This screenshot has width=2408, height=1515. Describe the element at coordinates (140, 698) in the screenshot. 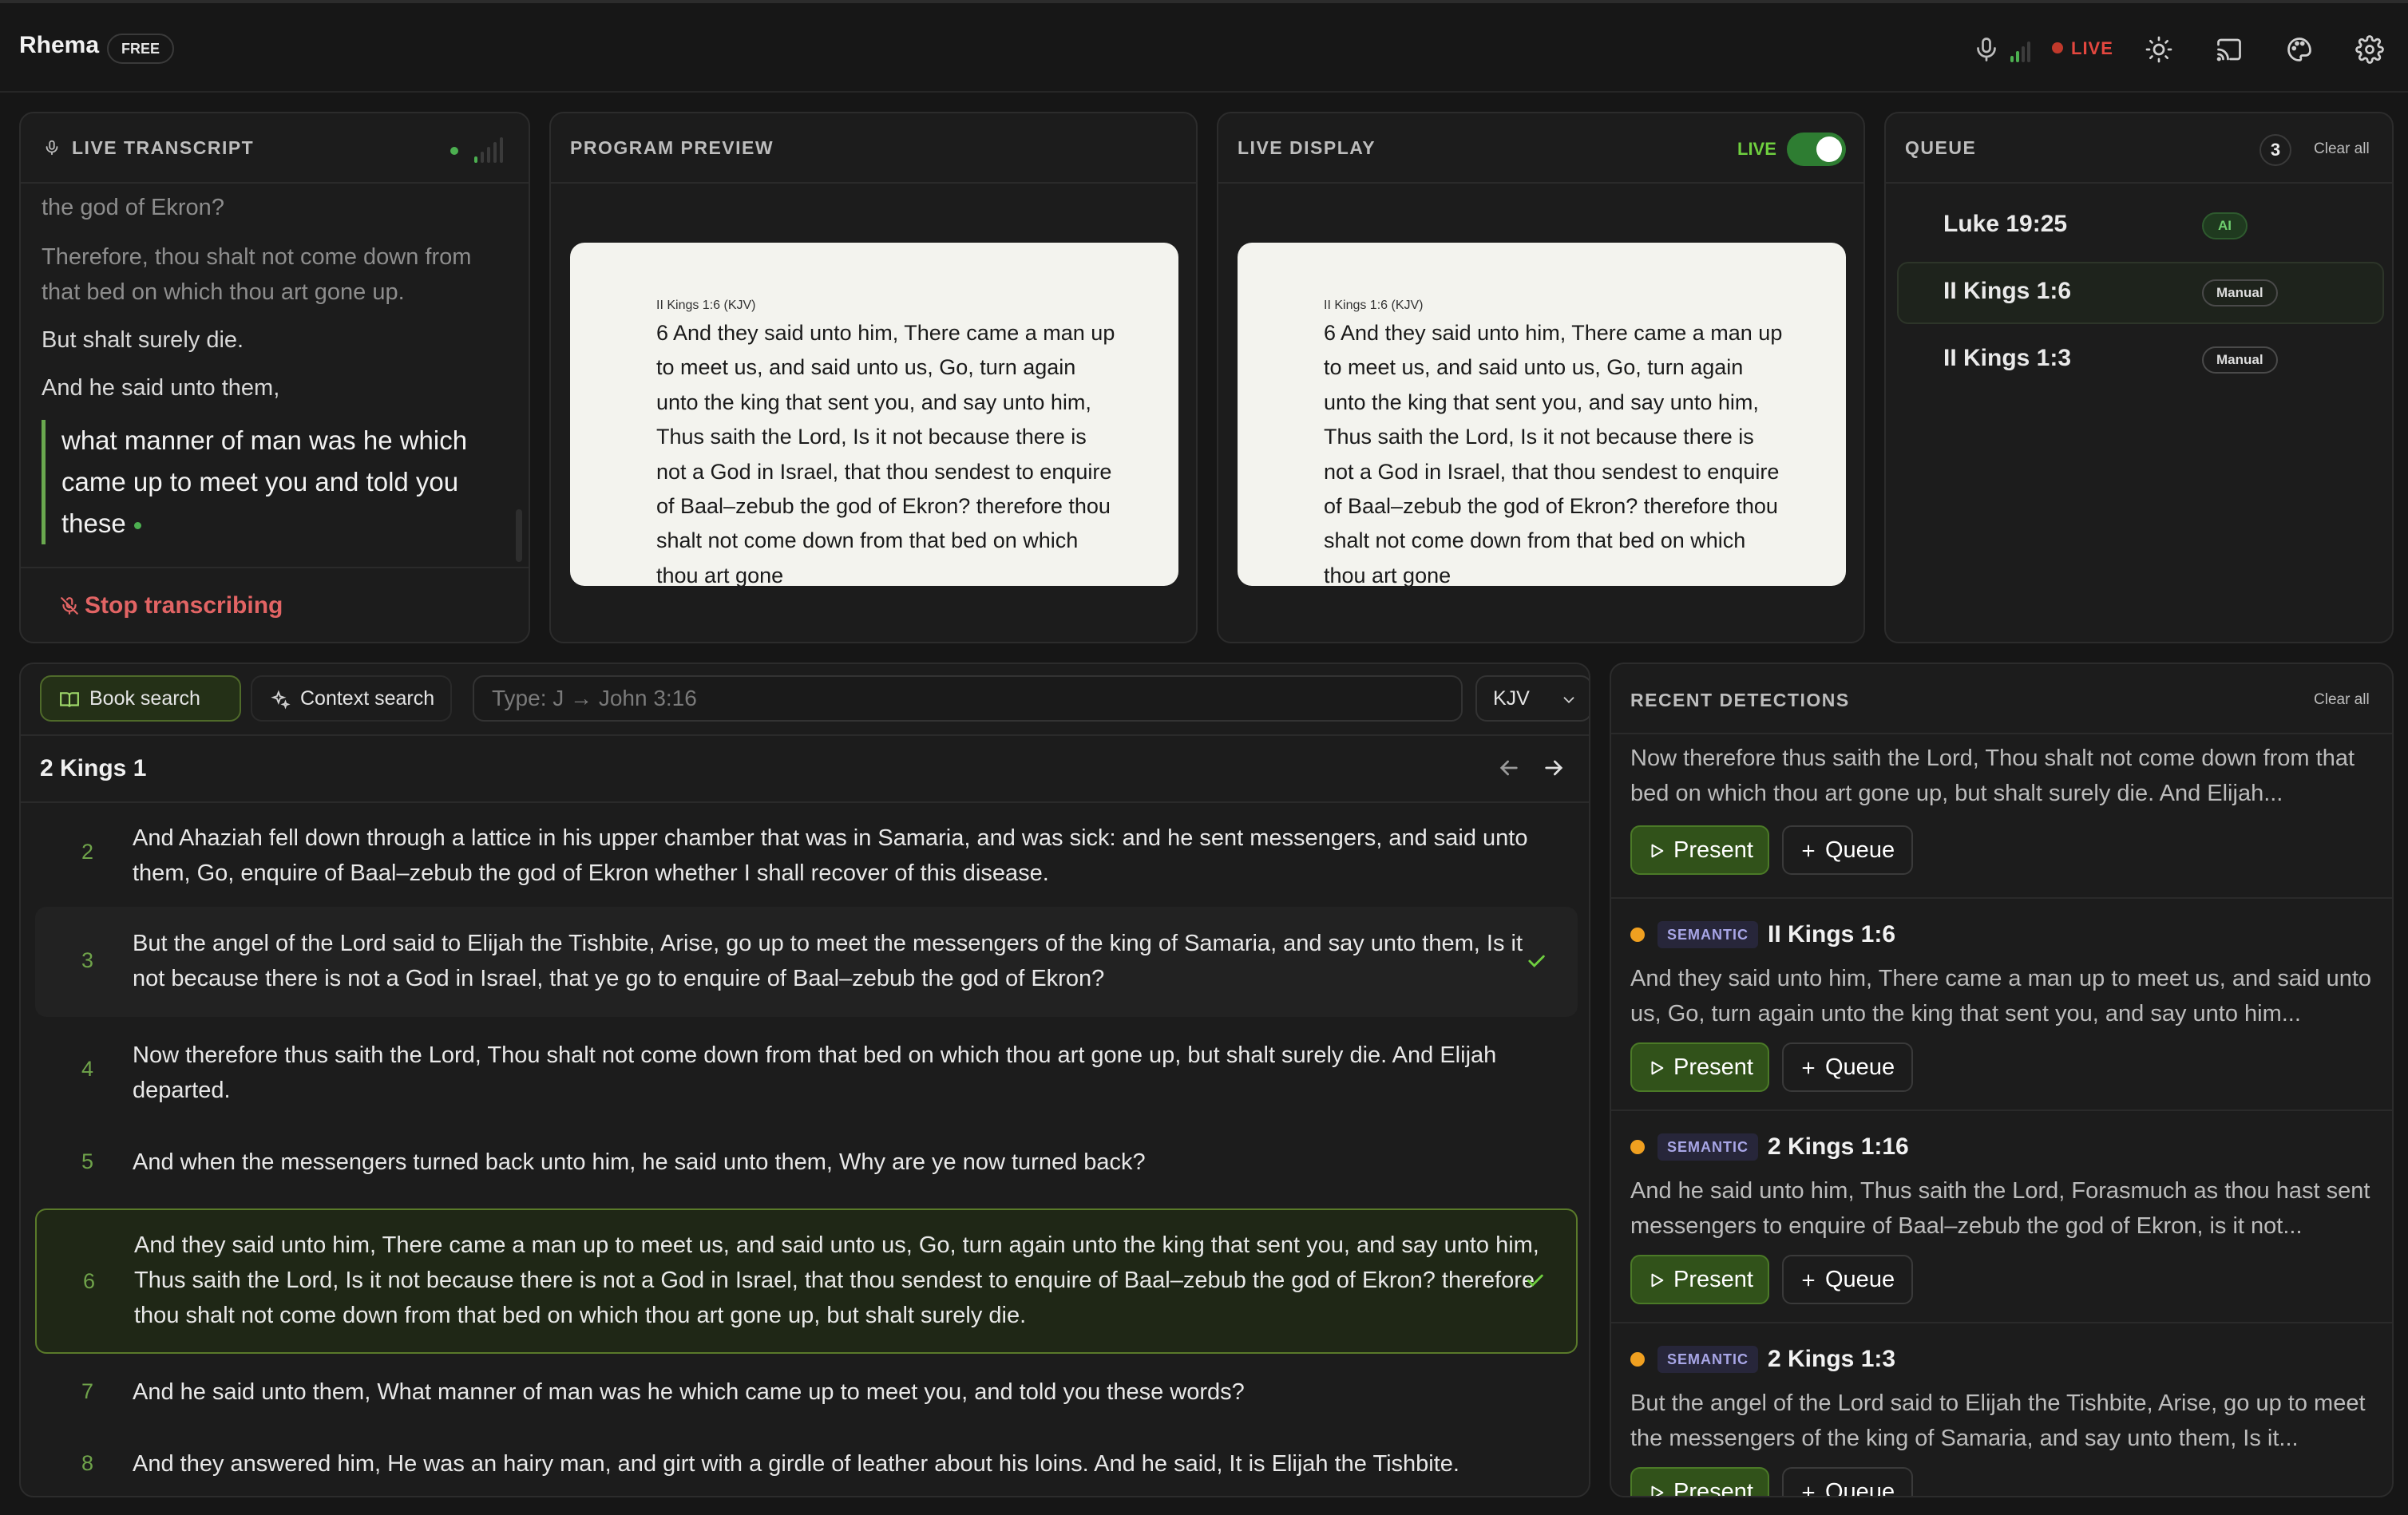

I see `book-search-tab: Book search` at that location.